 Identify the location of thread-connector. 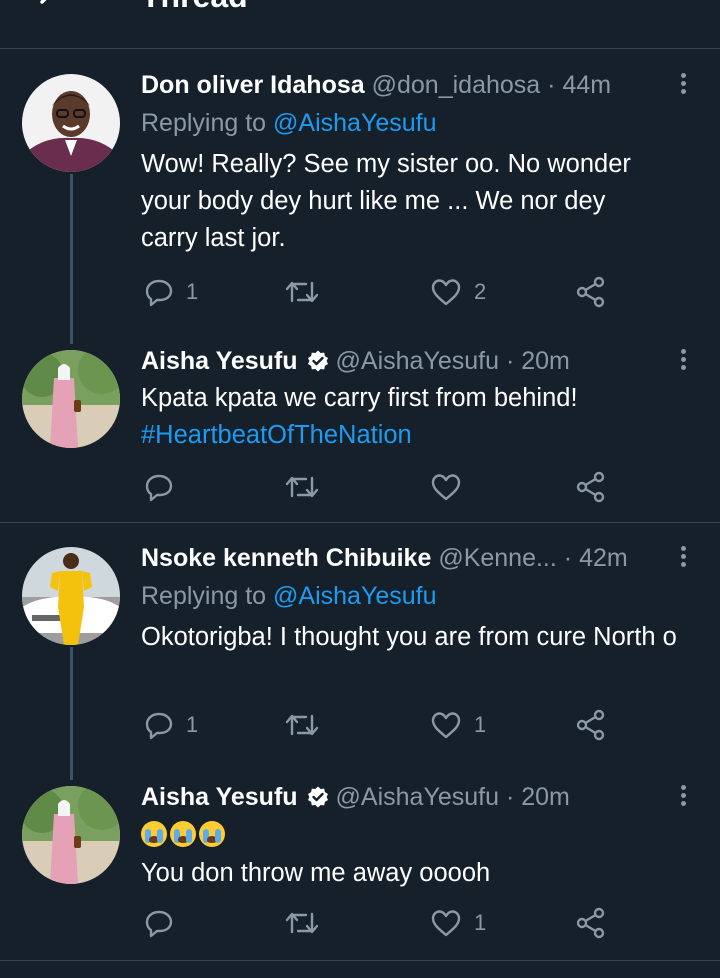
(71, 259).